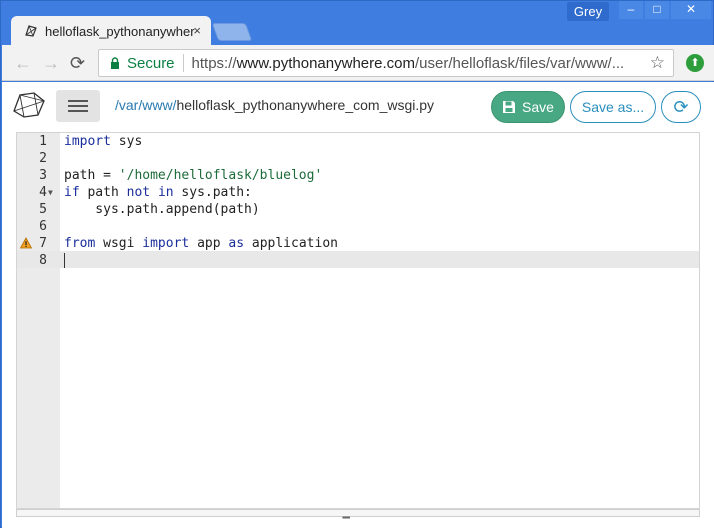 This screenshot has height=528, width=714. Describe the element at coordinates (358, 192) in the screenshot. I see `code-line: 4 ▼ if path not in sys.path:` at that location.